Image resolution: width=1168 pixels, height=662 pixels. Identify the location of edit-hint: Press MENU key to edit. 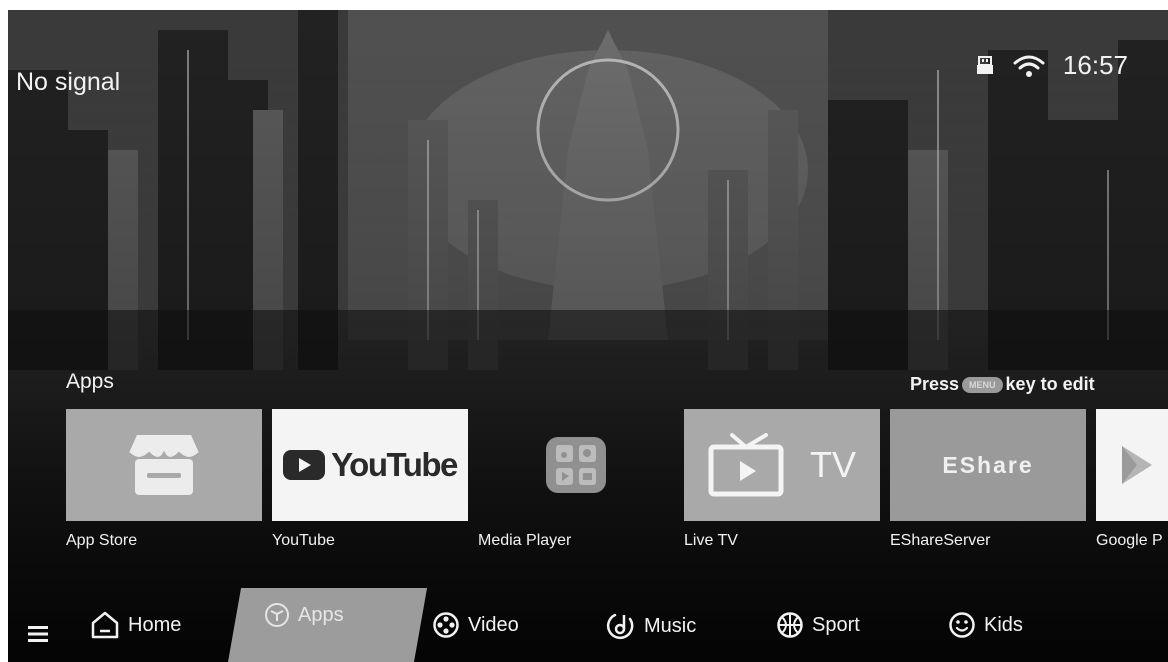
(1002, 384).